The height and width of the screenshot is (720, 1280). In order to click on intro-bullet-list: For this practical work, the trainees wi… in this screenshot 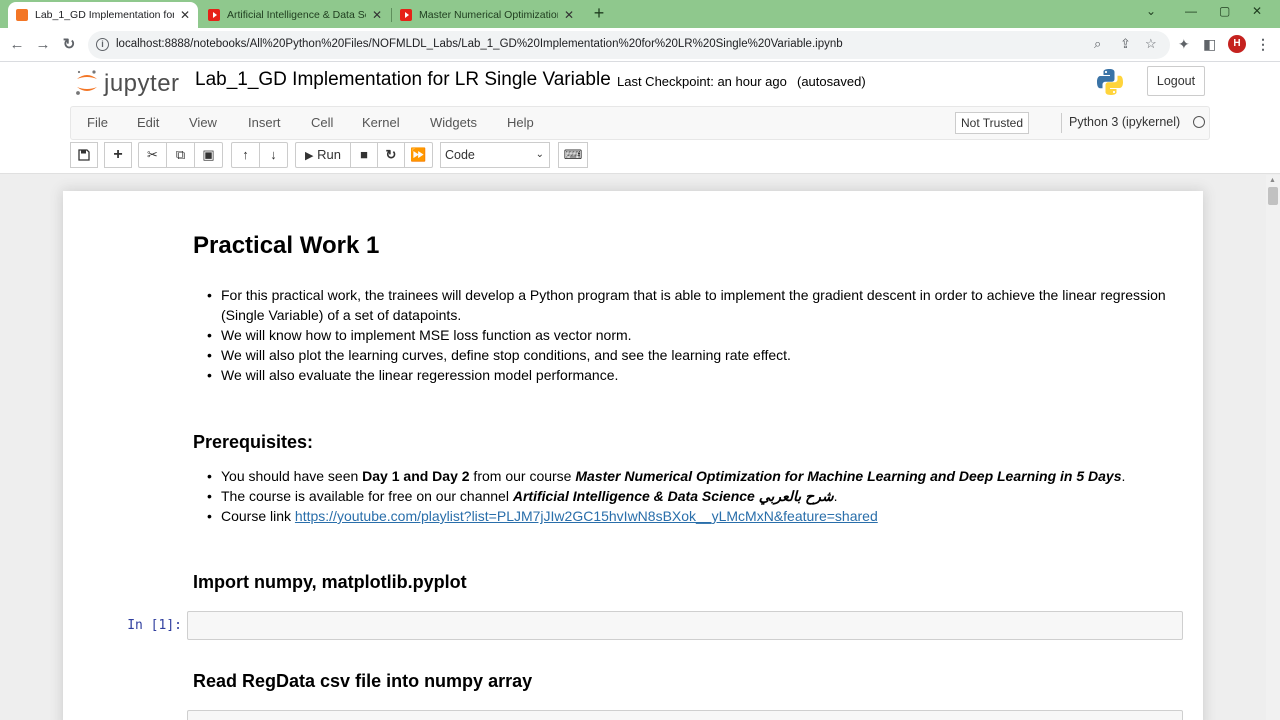, I will do `click(694, 335)`.